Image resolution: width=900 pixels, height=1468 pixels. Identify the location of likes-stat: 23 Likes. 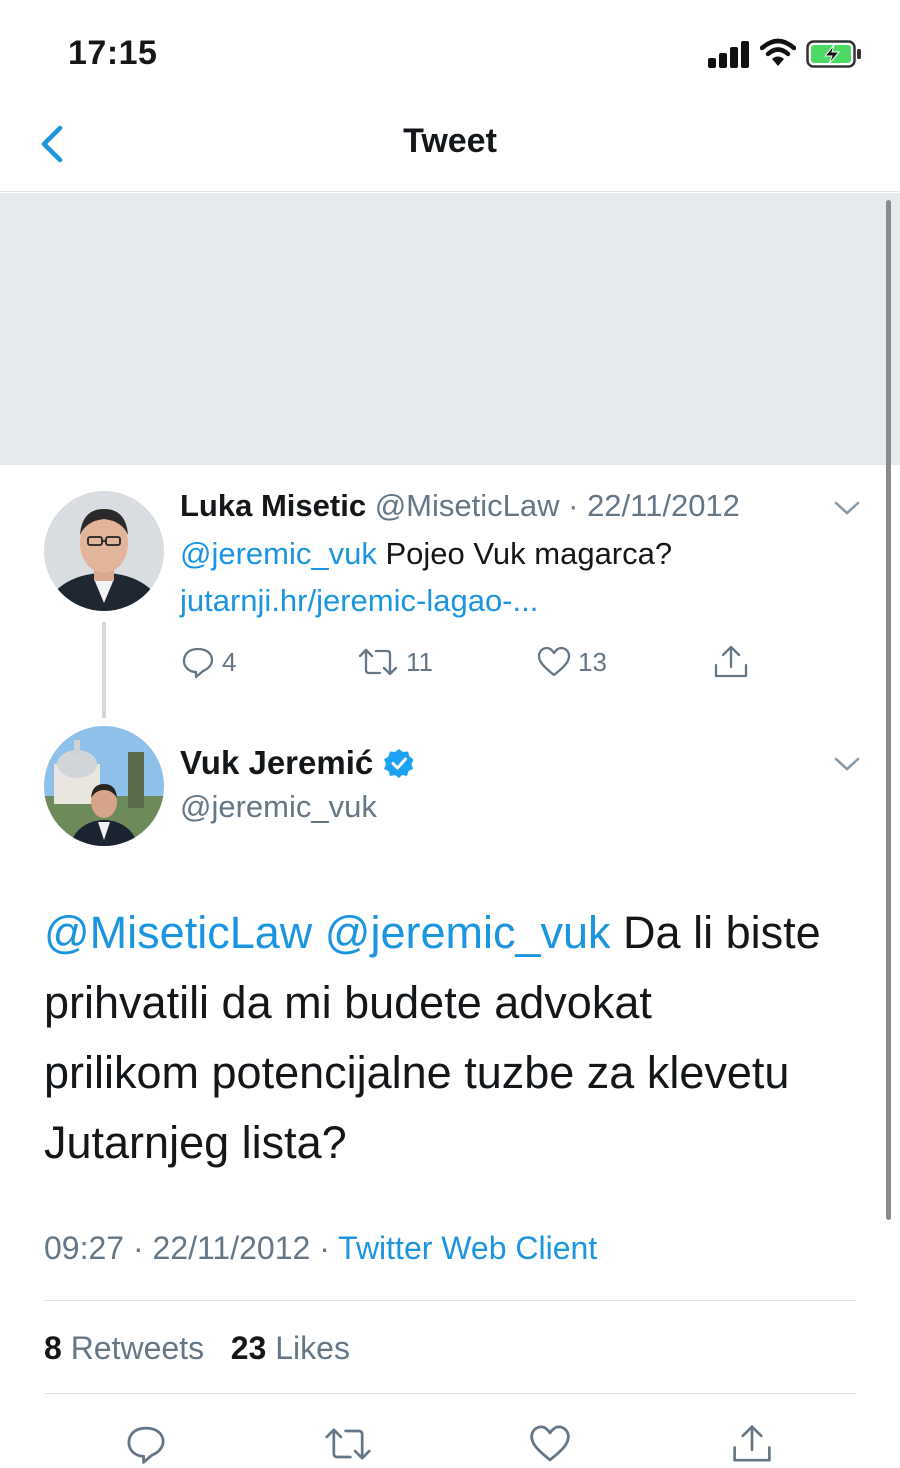
(290, 1348).